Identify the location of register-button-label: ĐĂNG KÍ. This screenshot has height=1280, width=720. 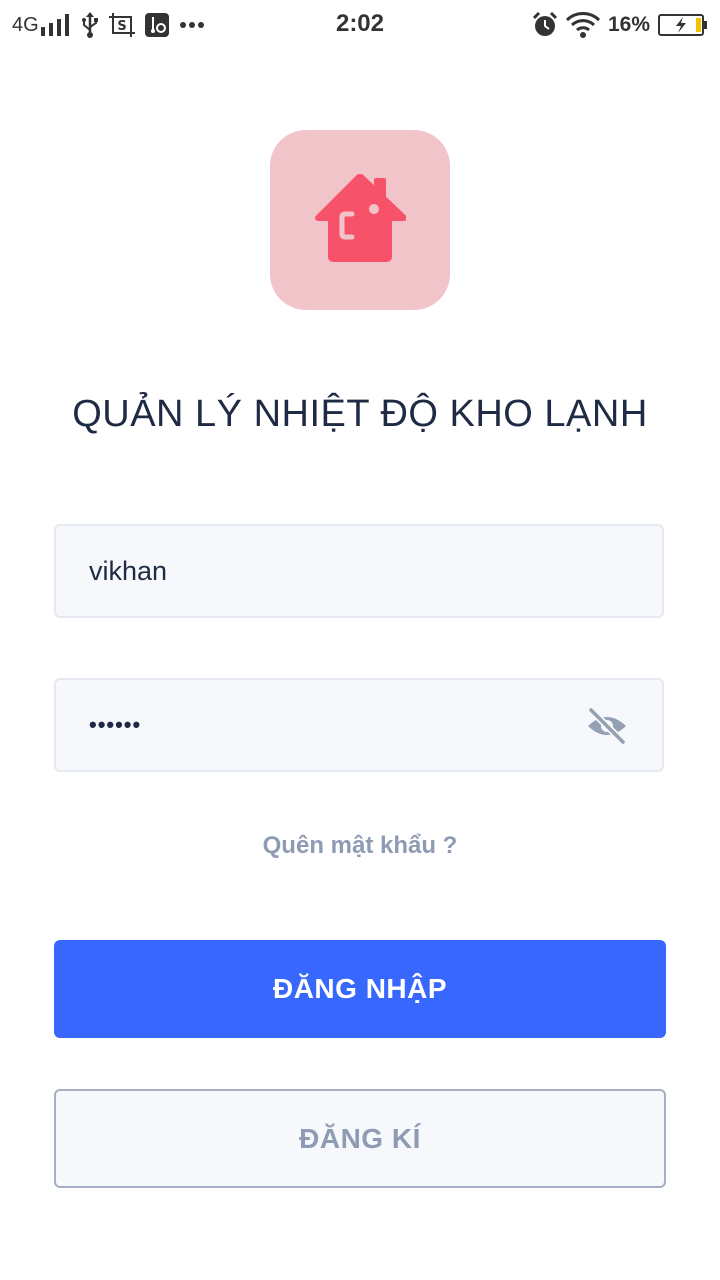
(360, 1138).